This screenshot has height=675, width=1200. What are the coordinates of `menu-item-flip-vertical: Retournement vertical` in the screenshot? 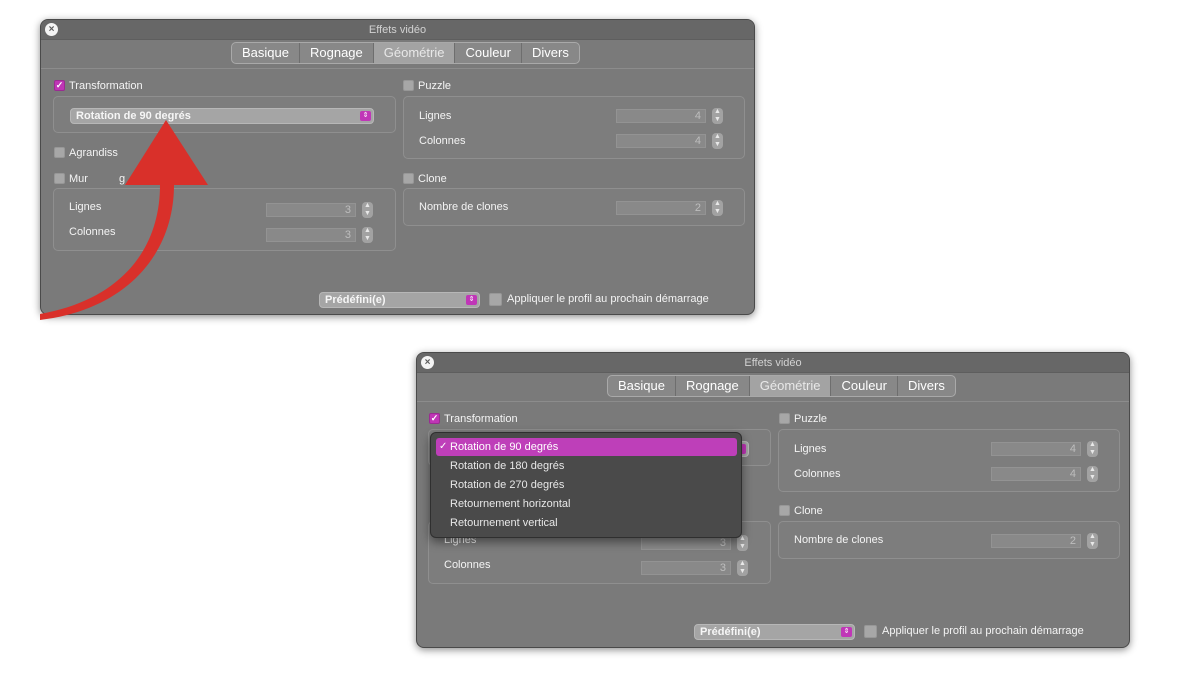 It's located at (586, 523).